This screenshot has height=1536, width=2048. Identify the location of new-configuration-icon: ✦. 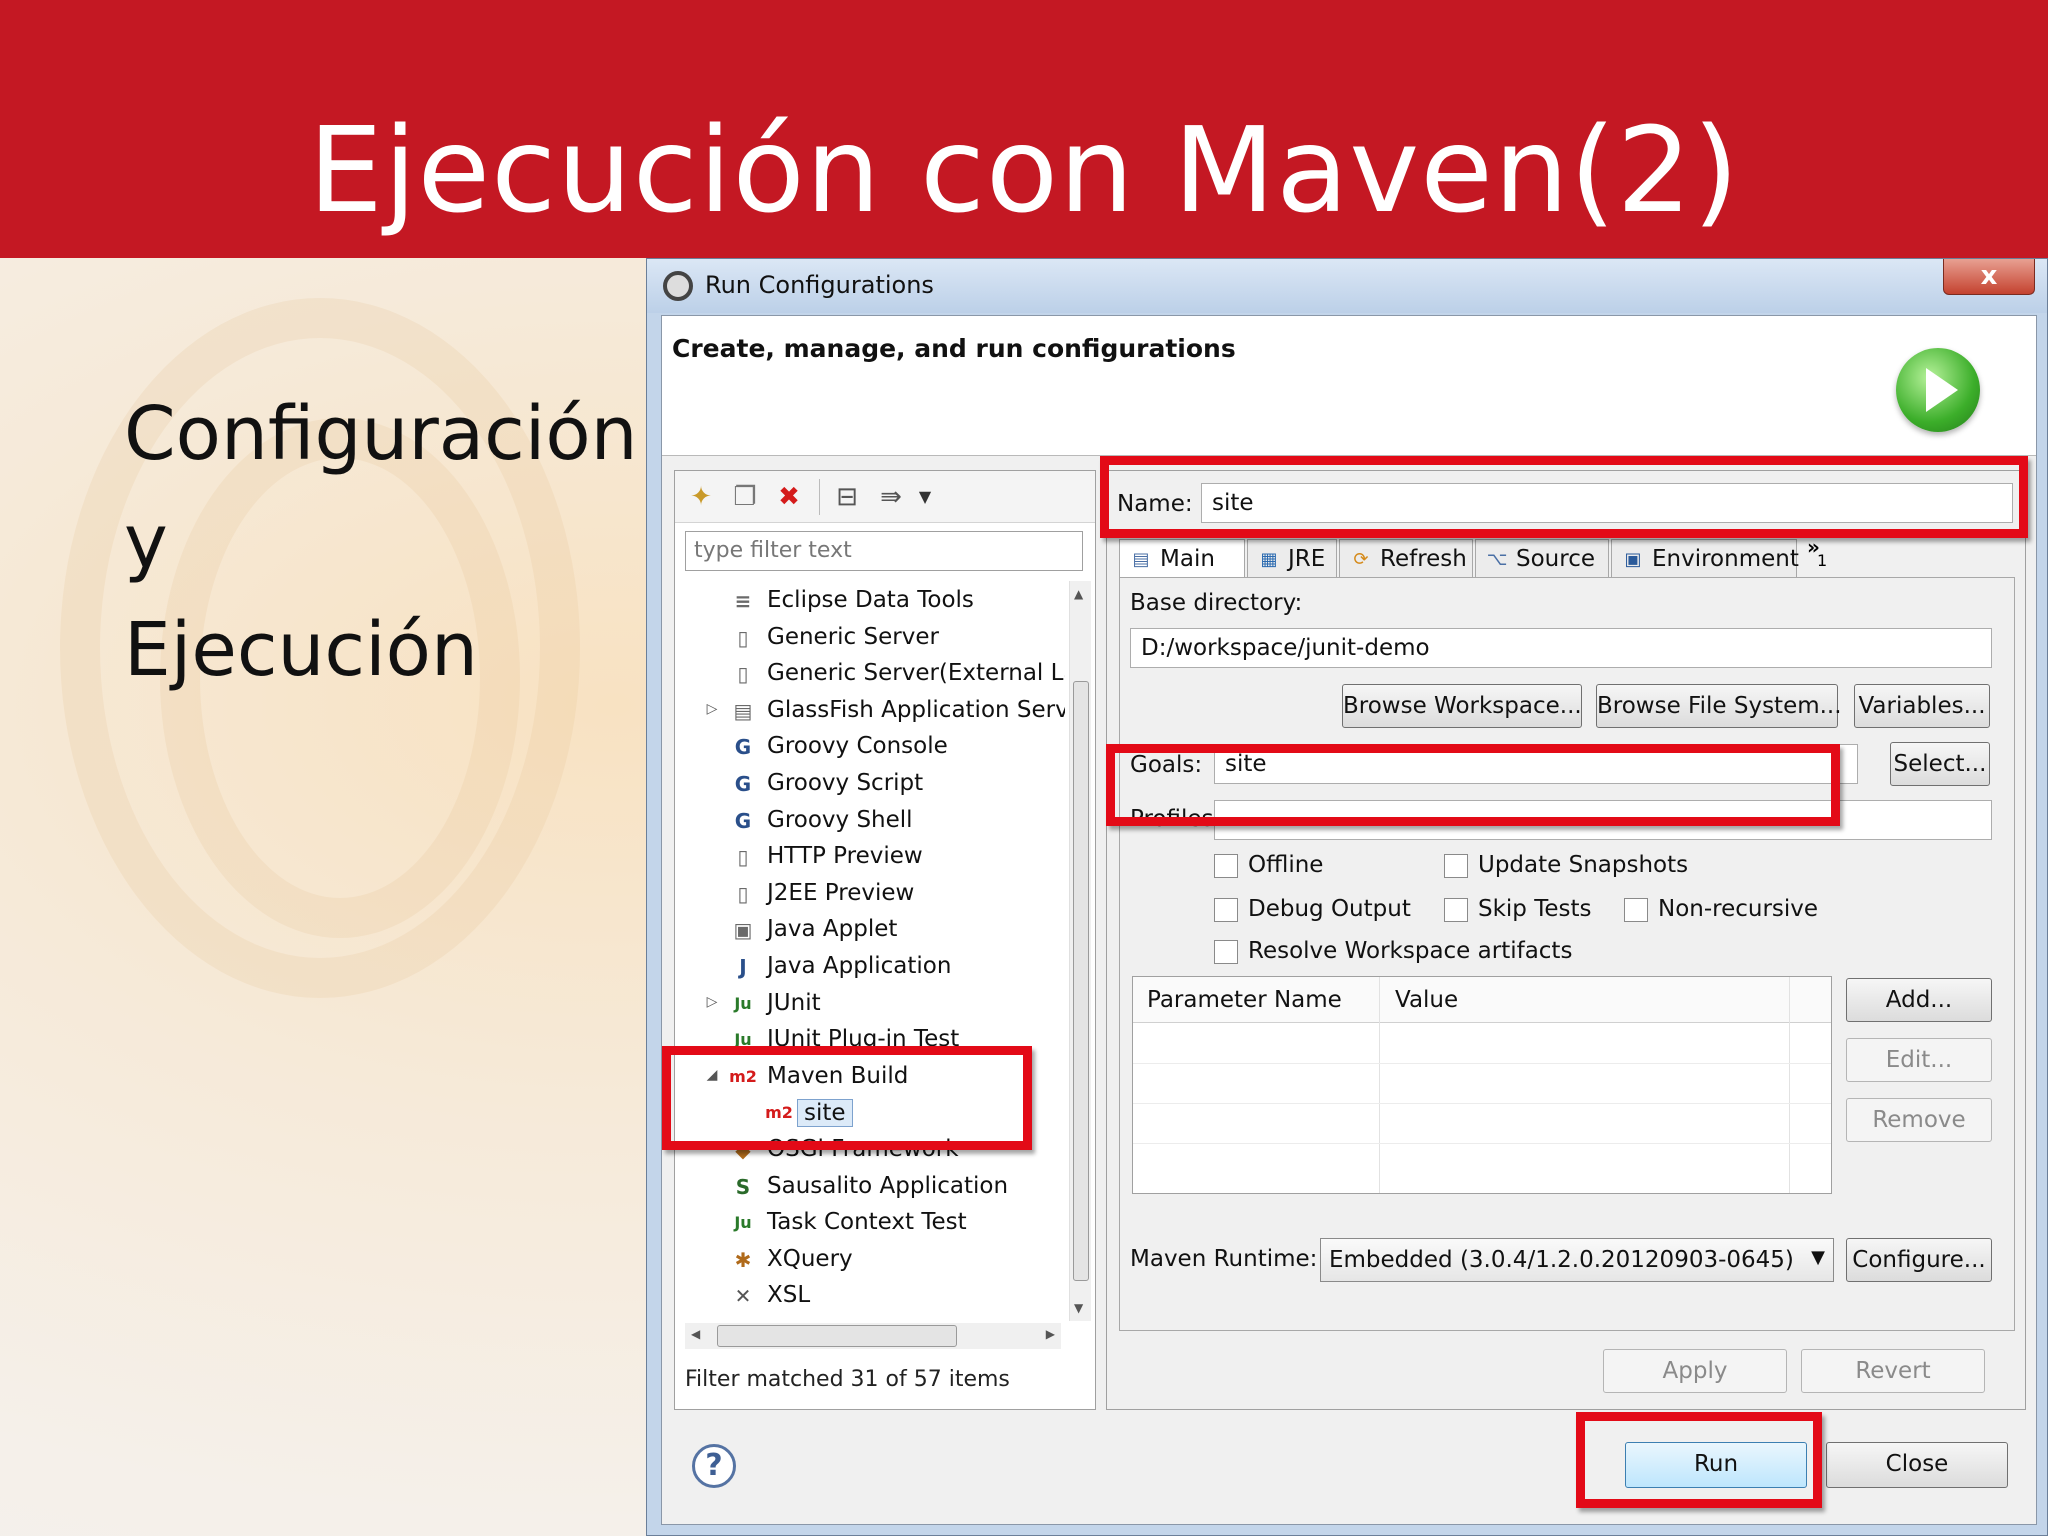
(701, 497).